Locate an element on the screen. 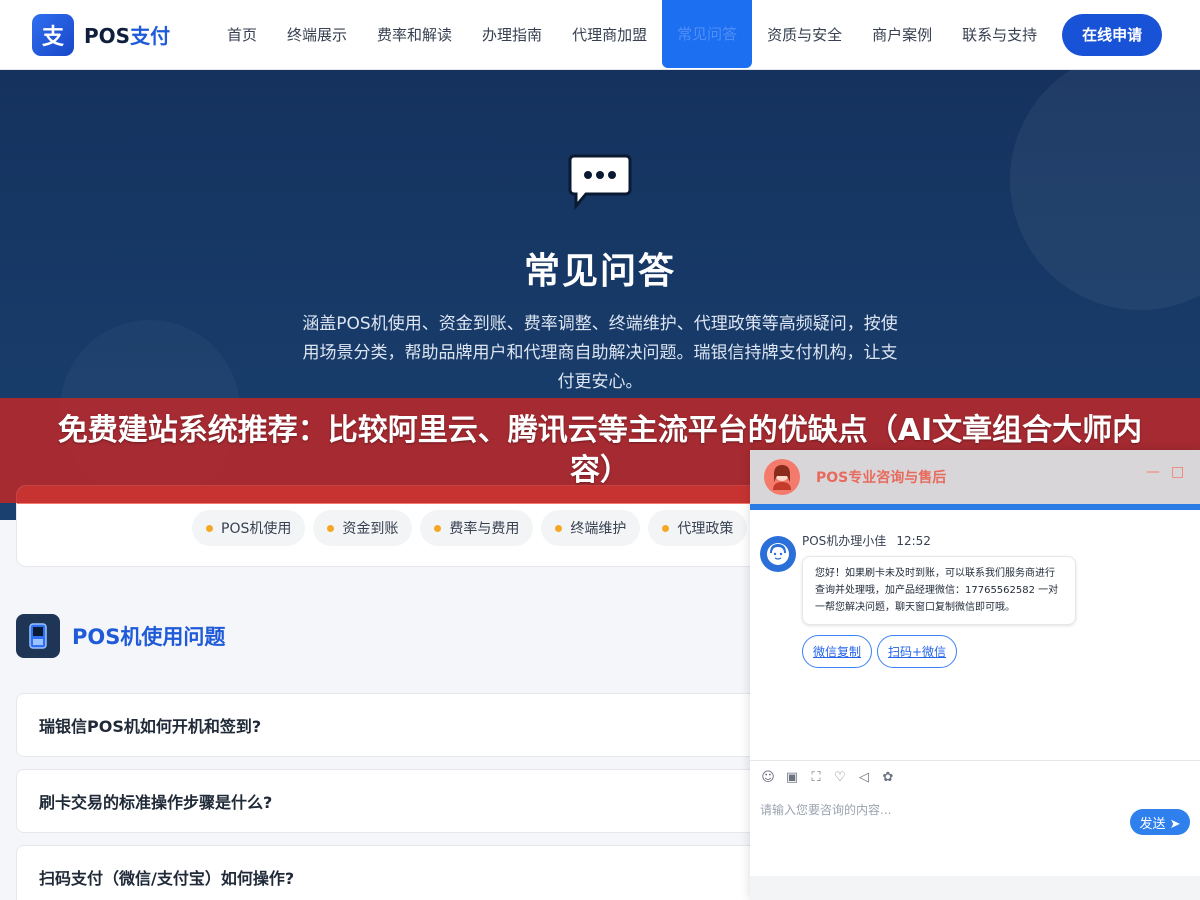 This screenshot has width=1200, height=900. scan-wechat-button: 扫码+微信 is located at coordinates (917, 651).